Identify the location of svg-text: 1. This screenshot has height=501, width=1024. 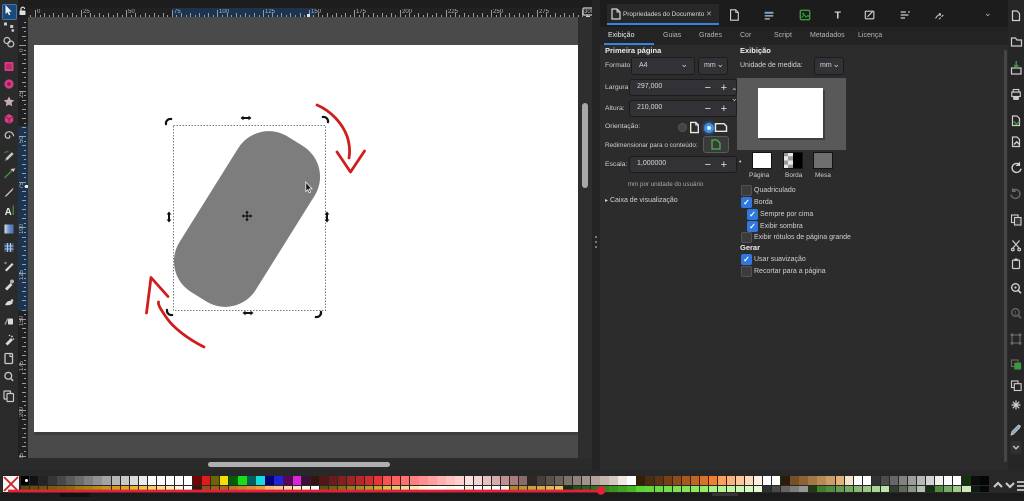
(1015, 314).